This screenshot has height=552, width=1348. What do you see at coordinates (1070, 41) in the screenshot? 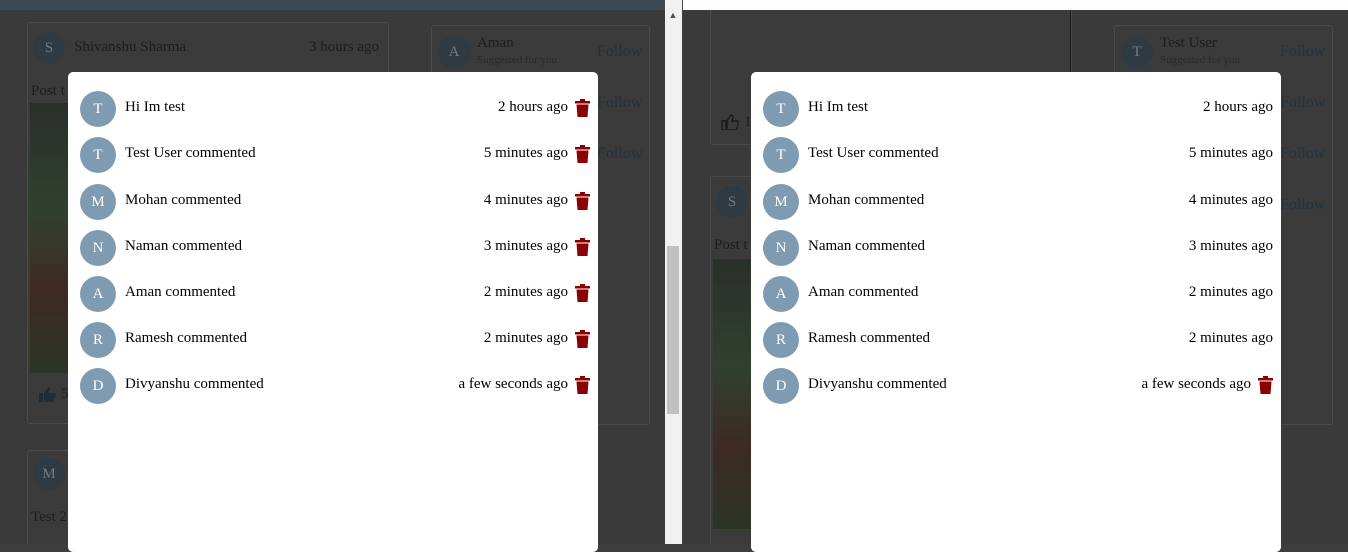
I see `divider` at bounding box center [1070, 41].